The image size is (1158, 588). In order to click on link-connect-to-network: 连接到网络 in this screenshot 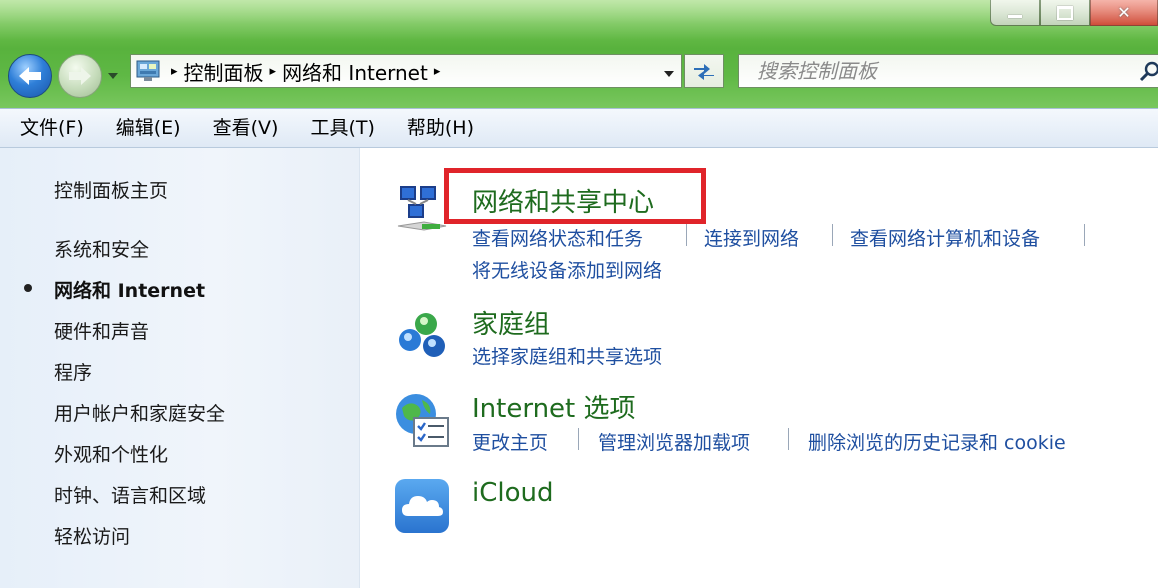, I will do `click(751, 237)`.